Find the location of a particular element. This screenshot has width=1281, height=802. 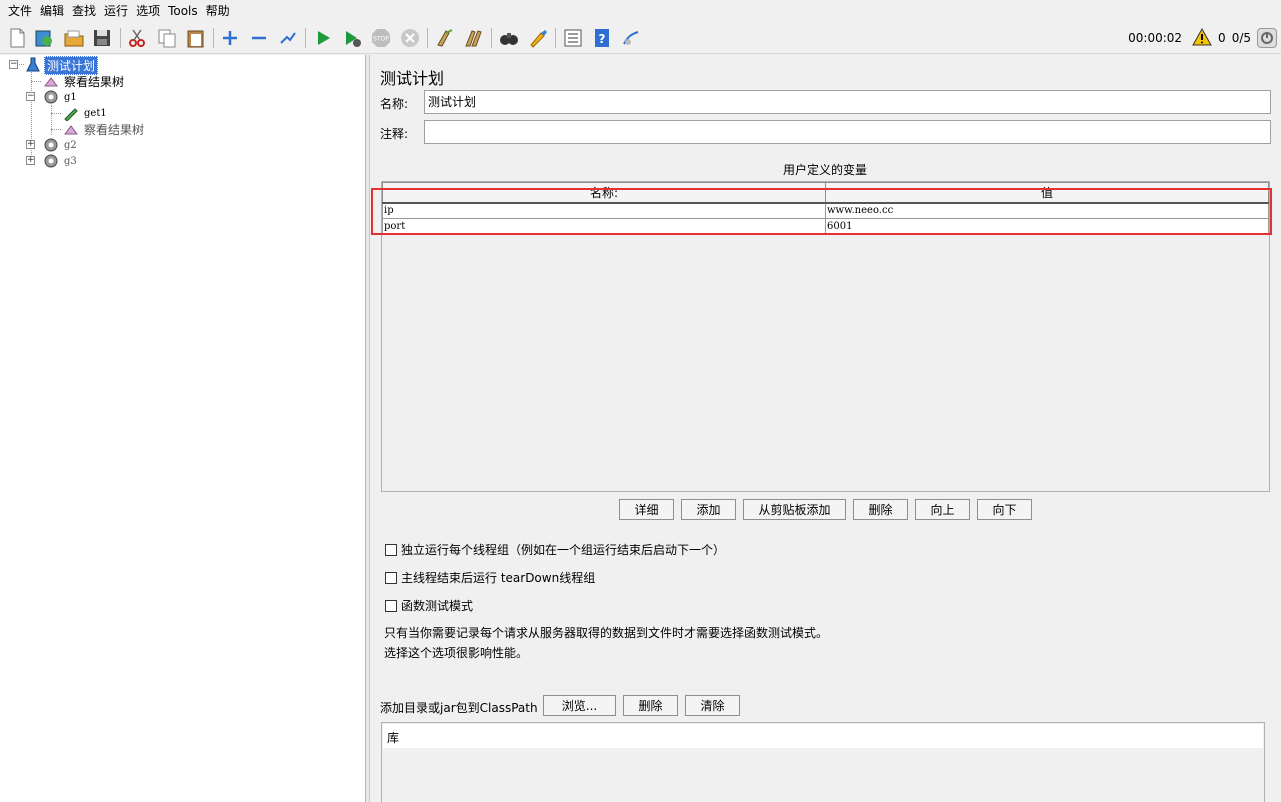

thread-count: 0/5 is located at coordinates (1241, 38).